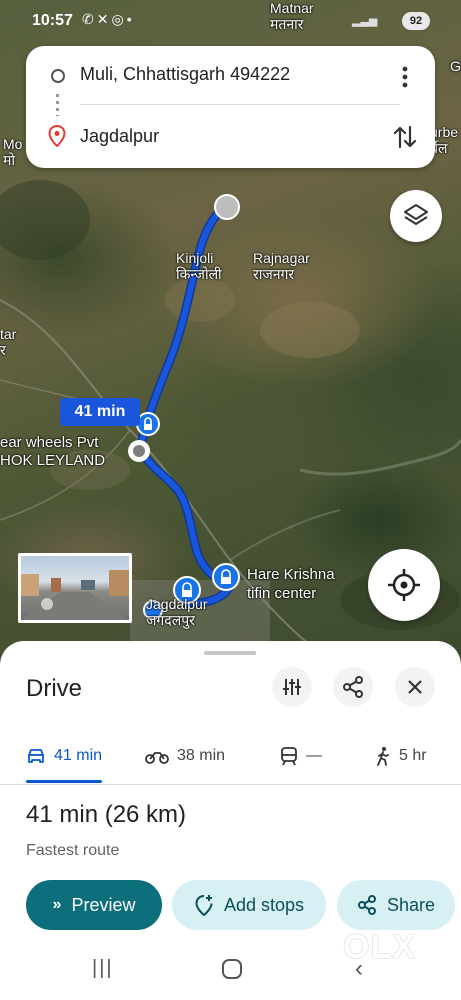  I want to click on route-summary: 41 min (26 km), so click(106, 814).